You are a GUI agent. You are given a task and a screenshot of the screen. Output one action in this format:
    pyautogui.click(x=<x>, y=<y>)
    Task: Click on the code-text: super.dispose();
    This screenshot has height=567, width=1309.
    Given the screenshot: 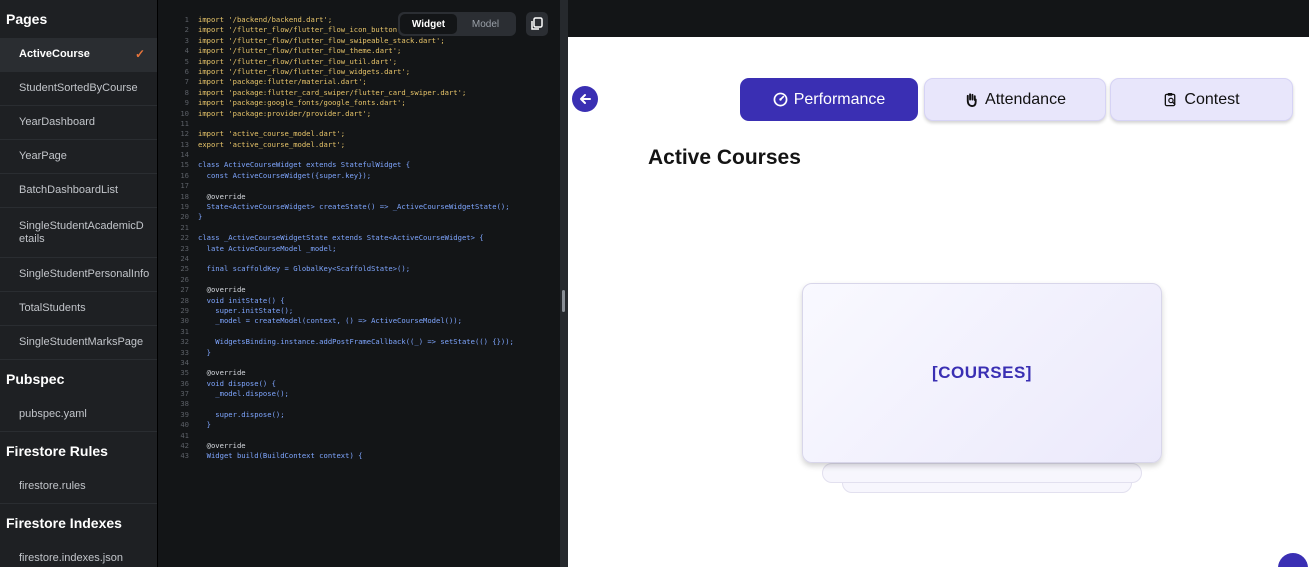 What is the action you would take?
    pyautogui.click(x=241, y=414)
    